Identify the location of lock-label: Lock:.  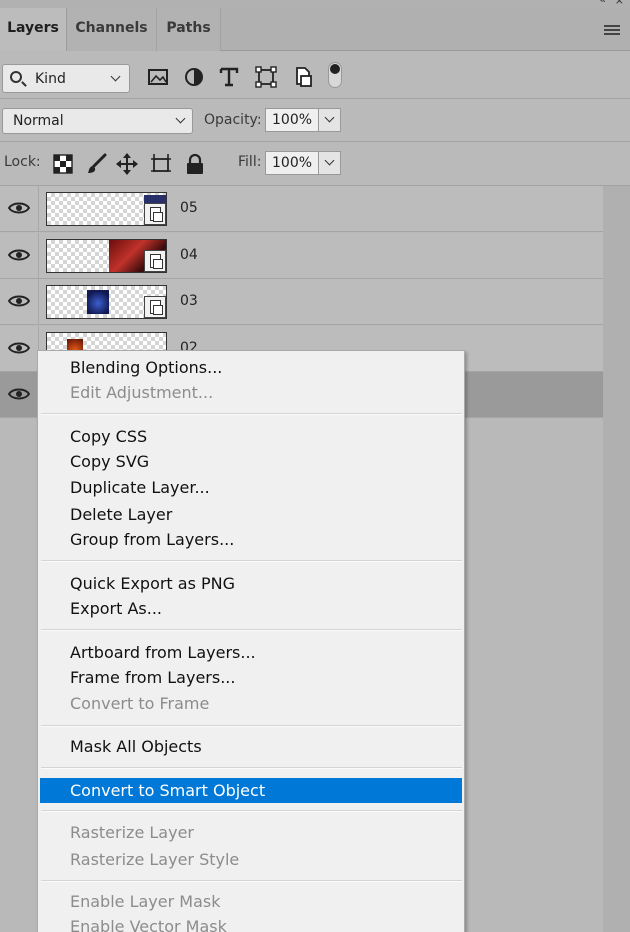
(22, 162).